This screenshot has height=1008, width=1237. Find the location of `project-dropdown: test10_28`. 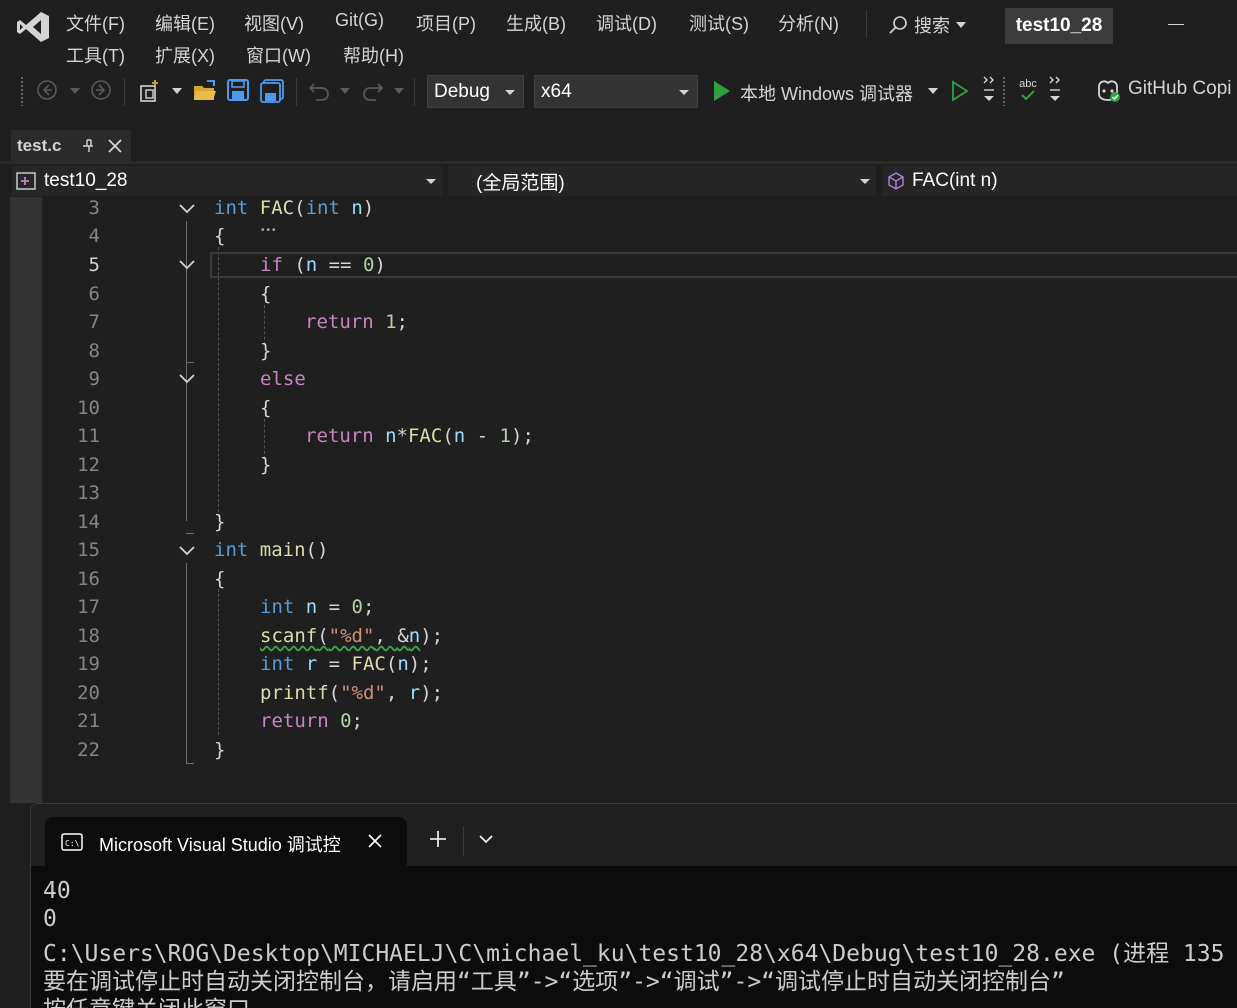

project-dropdown: test10_28 is located at coordinates (227, 181).